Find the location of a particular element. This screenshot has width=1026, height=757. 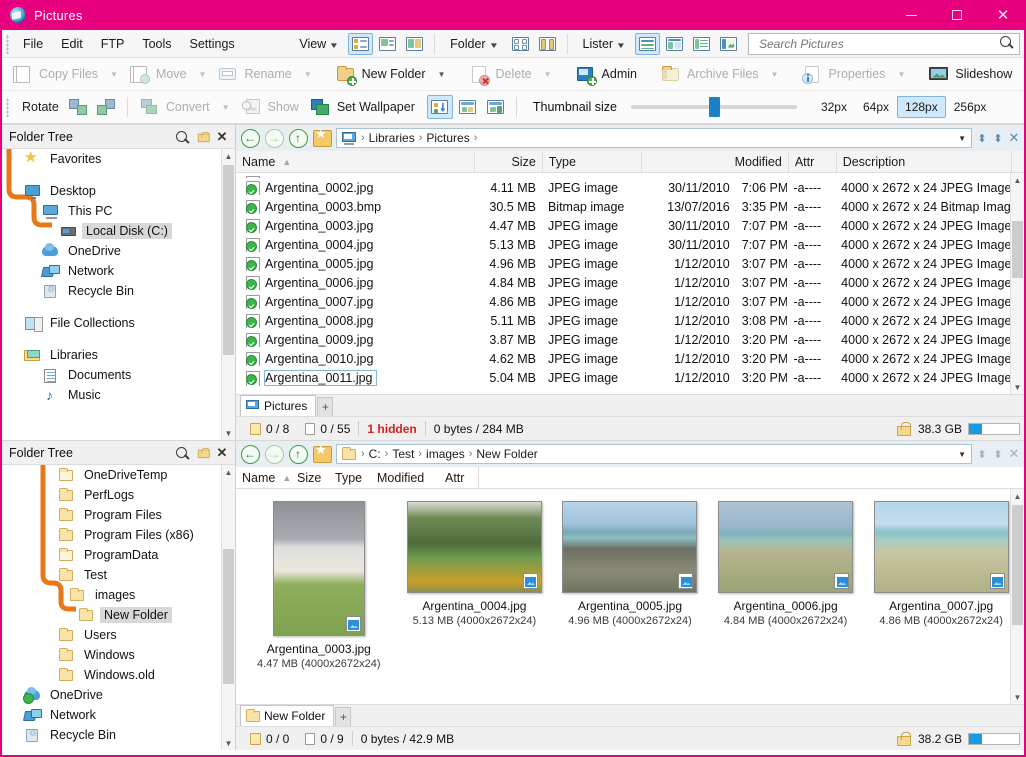

tree-item-local-disk-c: Local Disk (C:) is located at coordinates (111, 231).